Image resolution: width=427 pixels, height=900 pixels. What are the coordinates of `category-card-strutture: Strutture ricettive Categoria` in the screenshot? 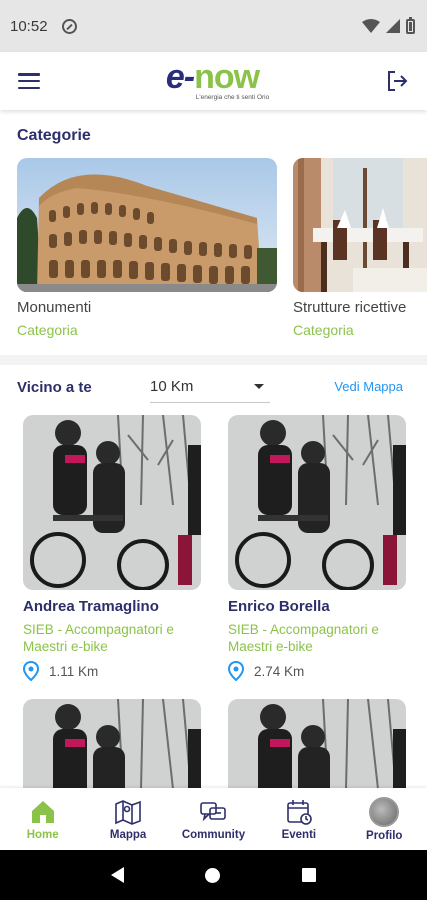 It's located at (360, 248).